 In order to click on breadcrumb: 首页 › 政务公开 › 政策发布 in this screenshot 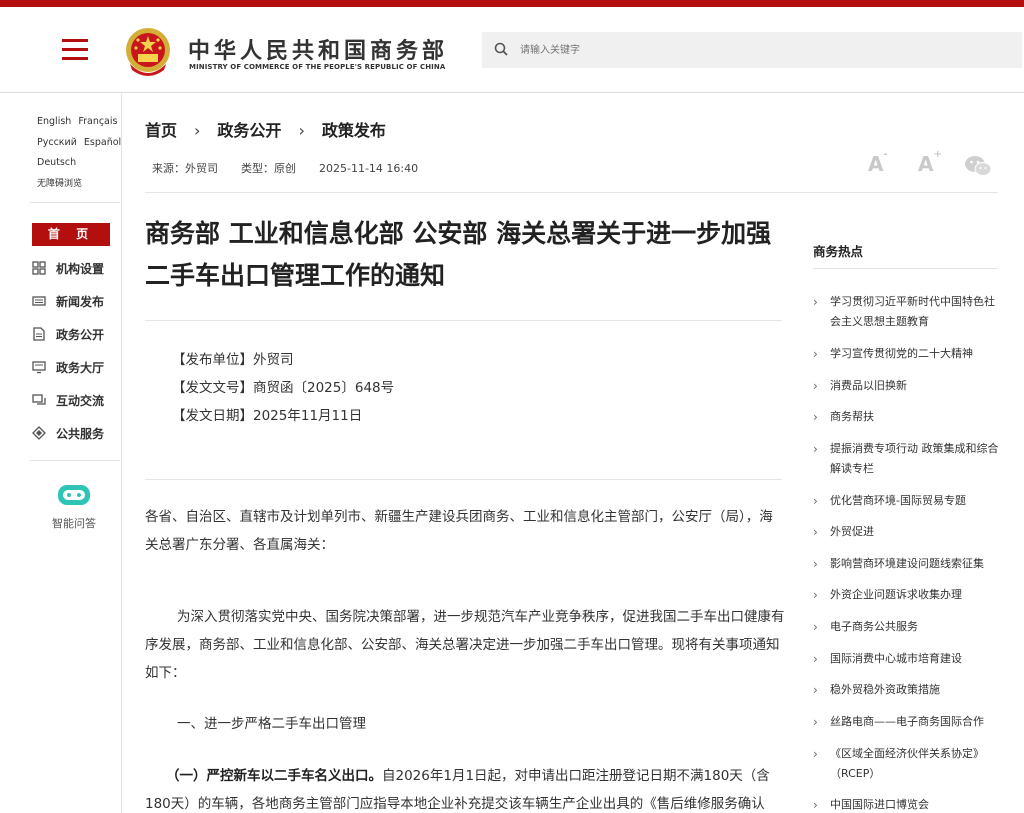, I will do `click(265, 129)`.